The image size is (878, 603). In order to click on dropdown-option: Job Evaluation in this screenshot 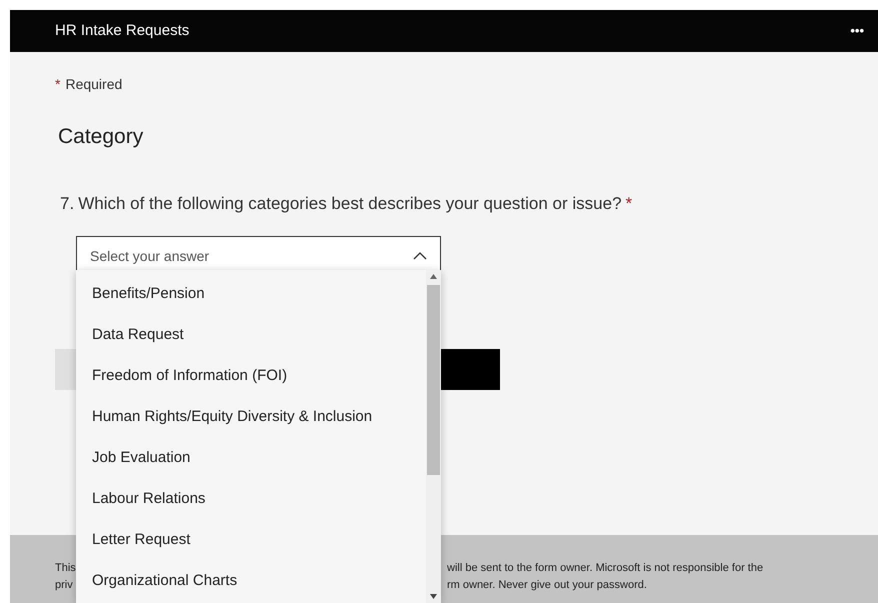, I will do `click(251, 458)`.